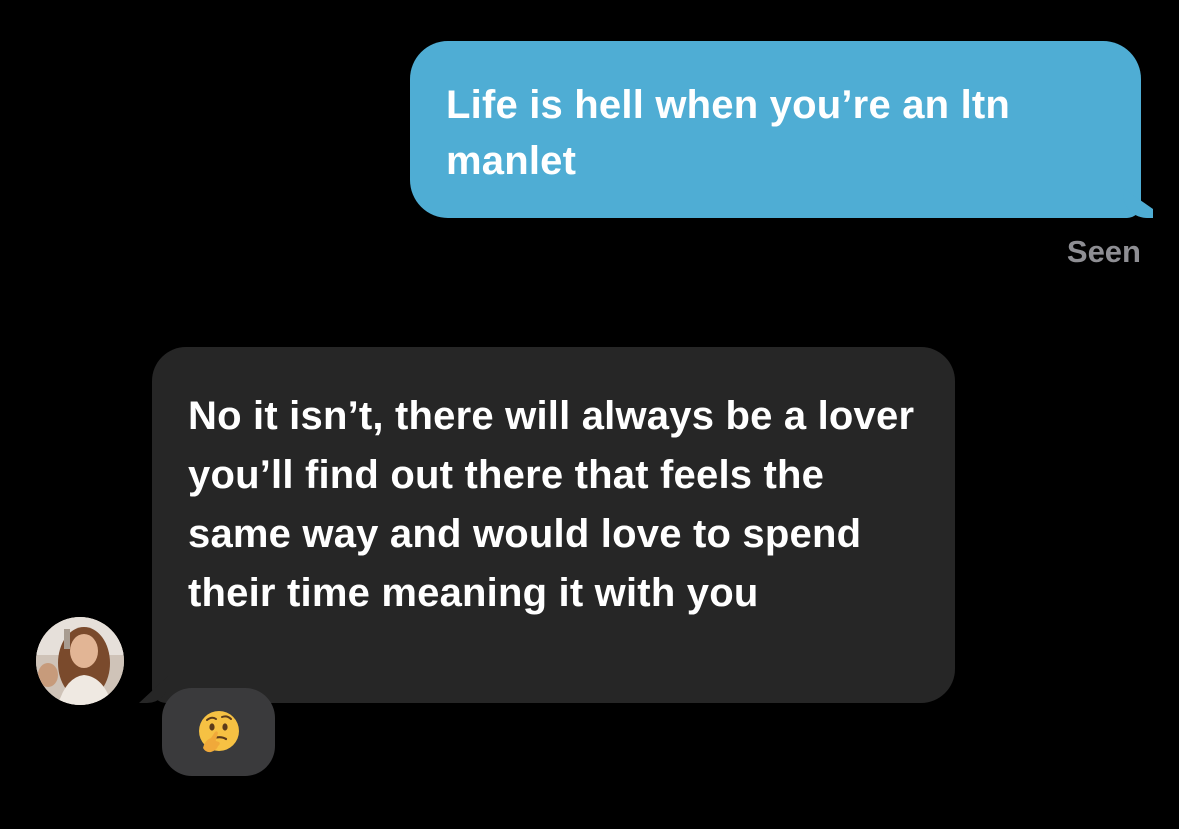 This screenshot has width=1179, height=829. I want to click on seen-status: Seen, so click(1103, 251).